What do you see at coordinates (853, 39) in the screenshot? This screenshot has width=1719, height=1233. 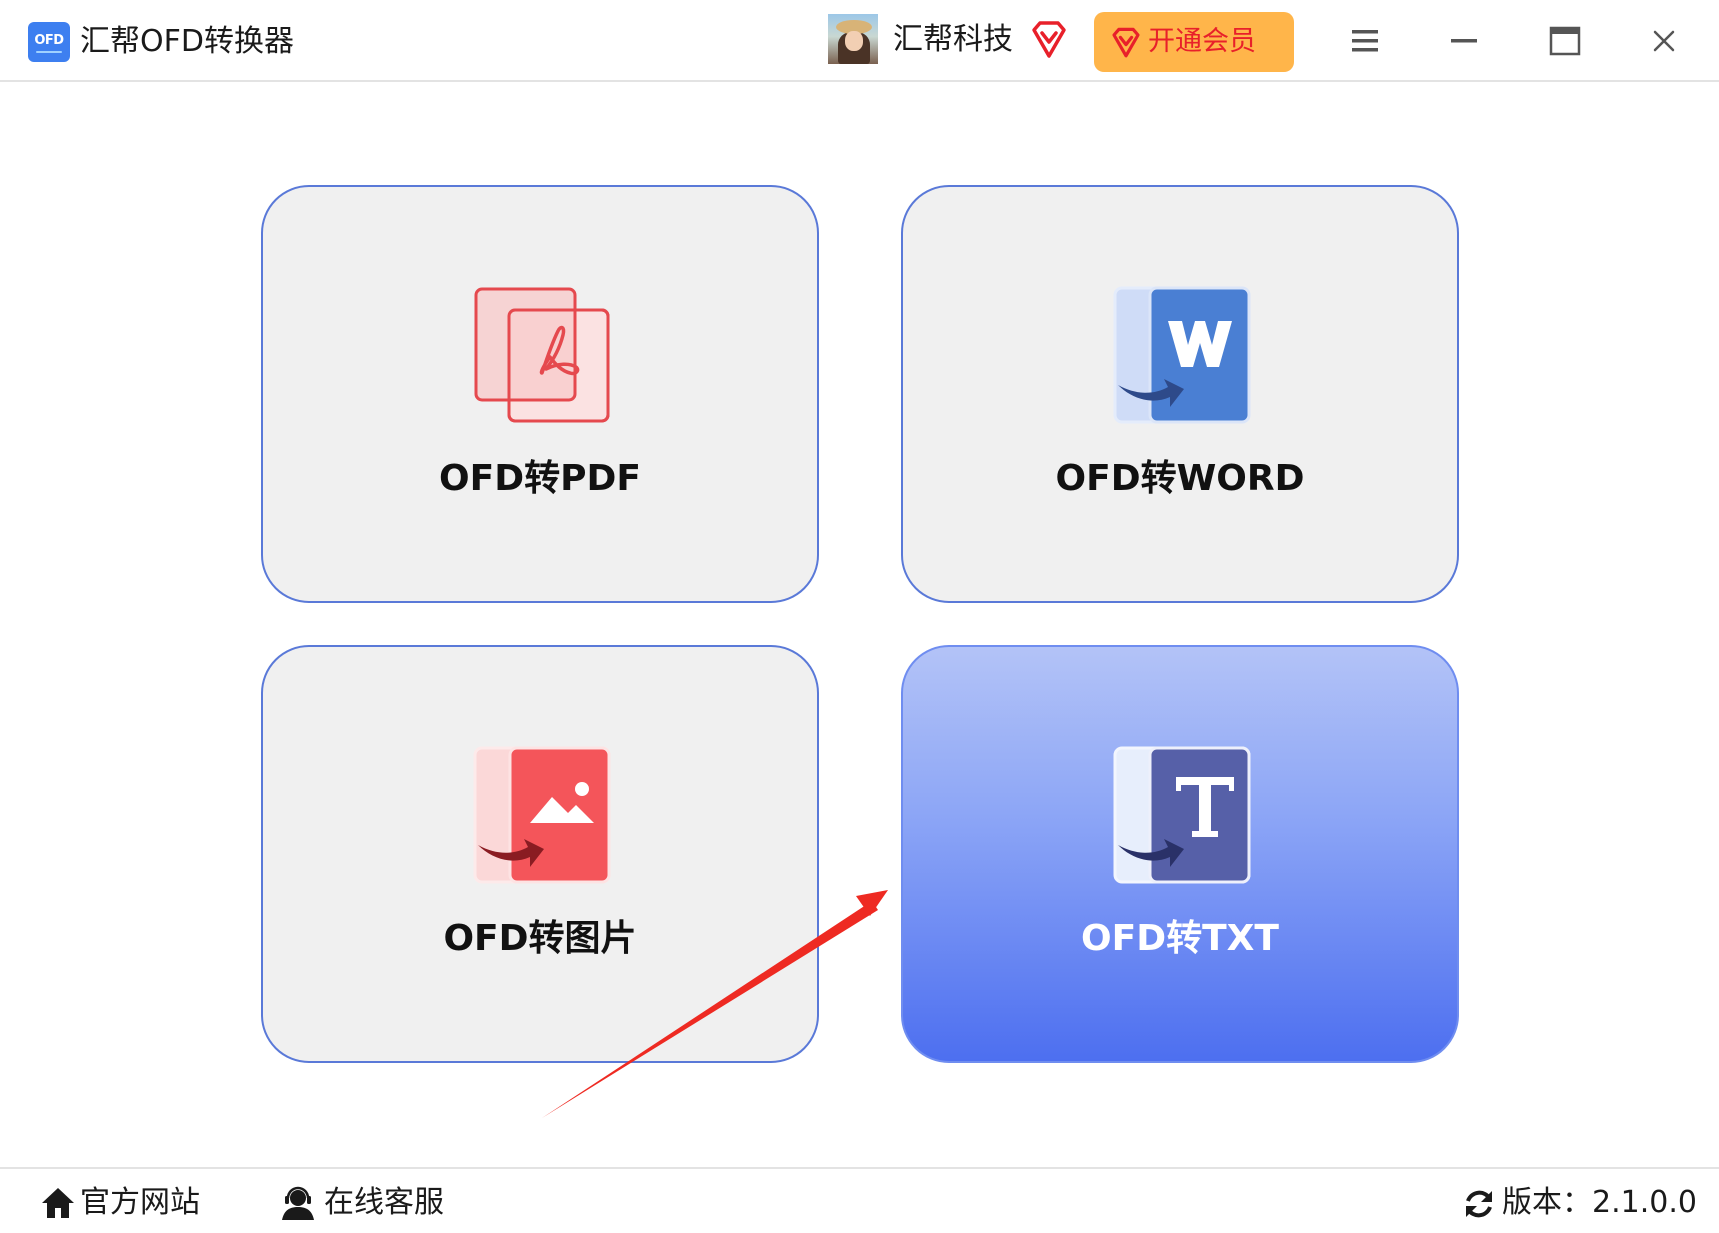 I see `user-avatar` at bounding box center [853, 39].